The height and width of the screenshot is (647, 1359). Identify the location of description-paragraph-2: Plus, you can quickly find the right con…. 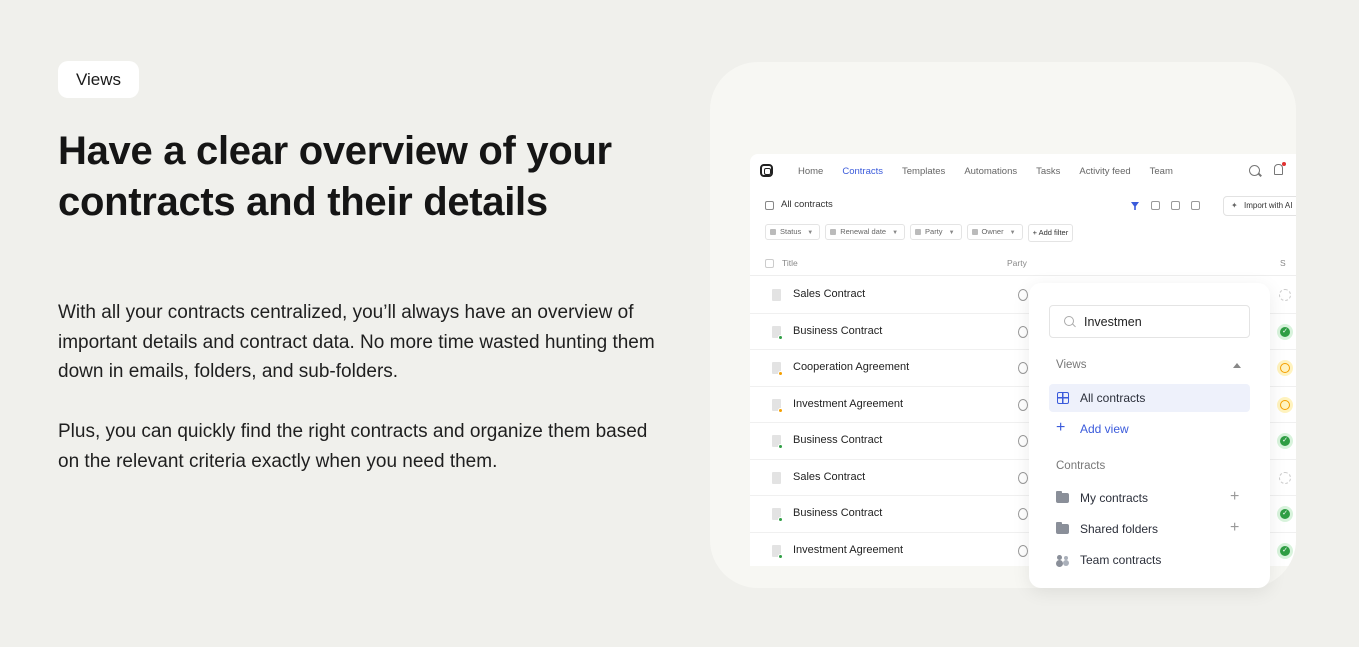
(353, 446).